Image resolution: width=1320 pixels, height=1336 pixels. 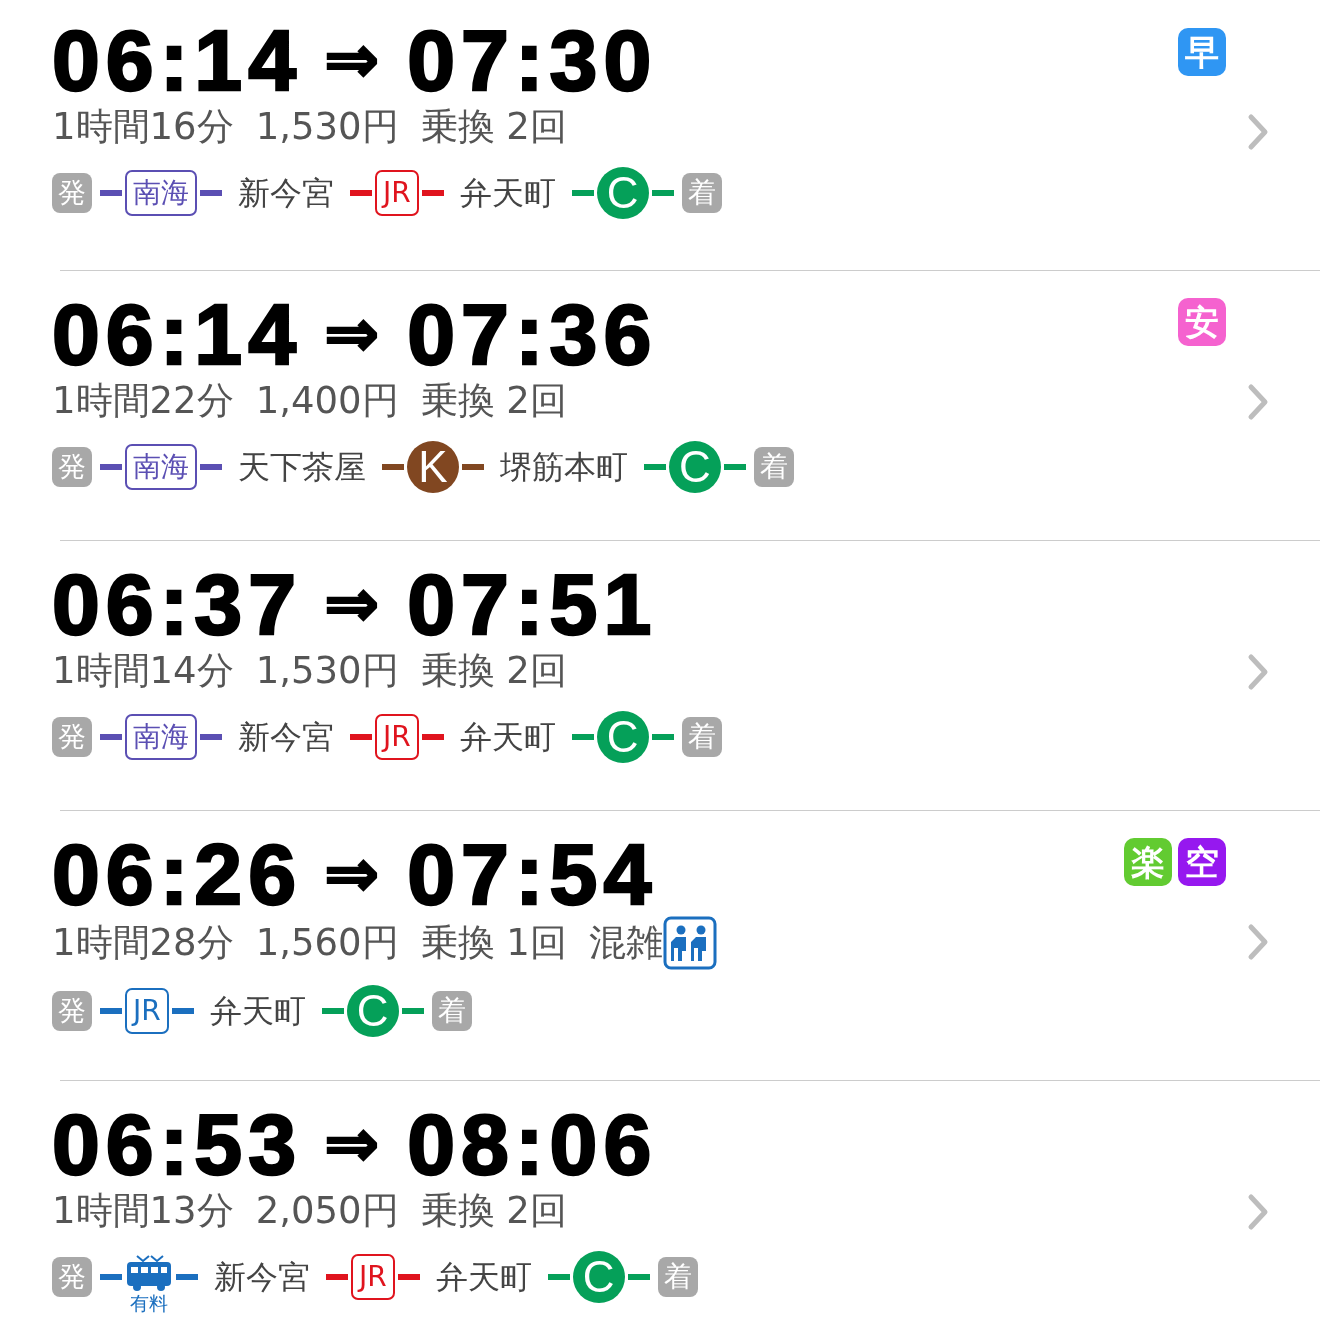 What do you see at coordinates (177, 334) in the screenshot?
I see `depart-time: 06:14` at bounding box center [177, 334].